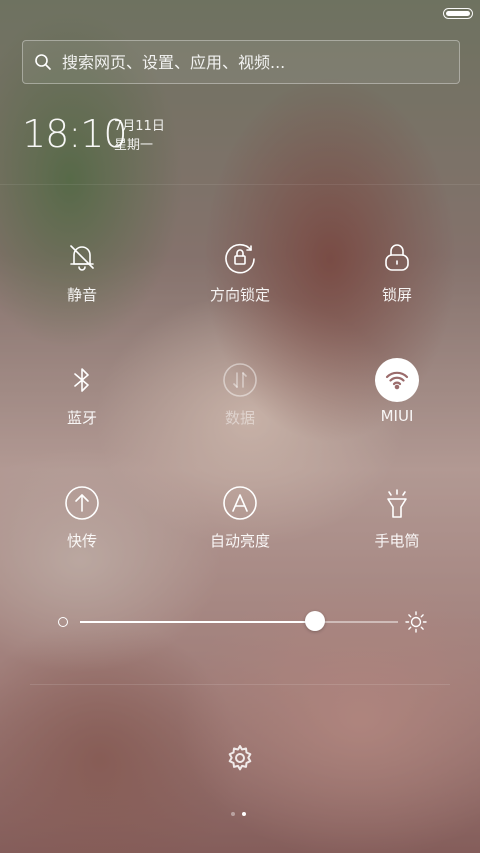 The image size is (480, 853). What do you see at coordinates (240, 257) in the screenshot?
I see `rotation-lock-icon` at bounding box center [240, 257].